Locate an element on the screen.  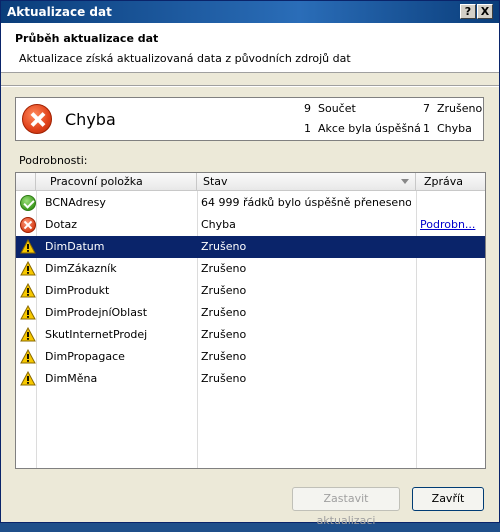
cell-work-item: Dotaz is located at coordinates (61, 224).